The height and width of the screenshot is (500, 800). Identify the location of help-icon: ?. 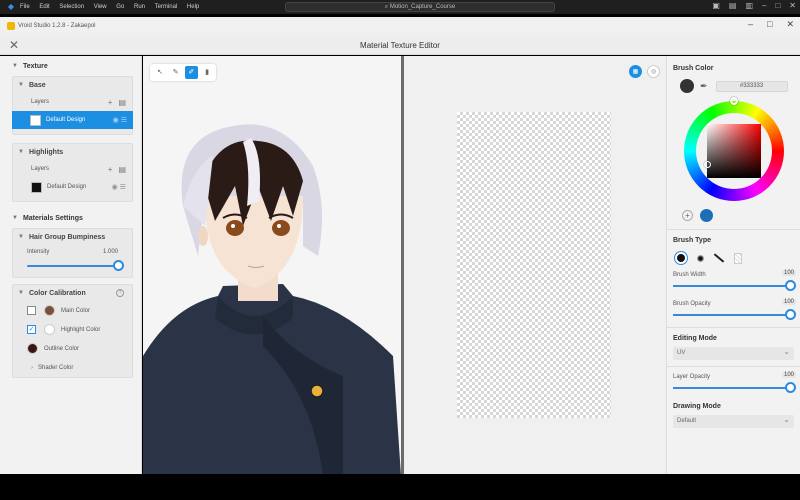
(120, 293).